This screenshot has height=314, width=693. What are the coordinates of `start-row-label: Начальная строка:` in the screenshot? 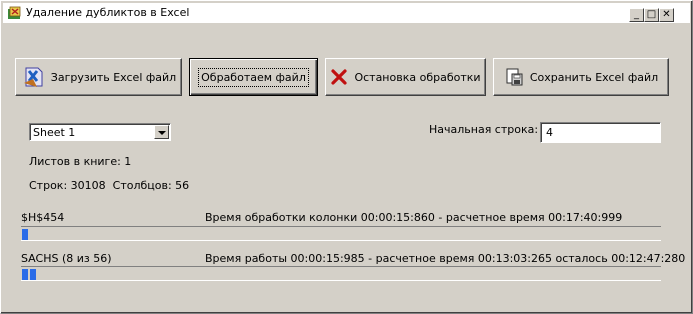 It's located at (484, 129).